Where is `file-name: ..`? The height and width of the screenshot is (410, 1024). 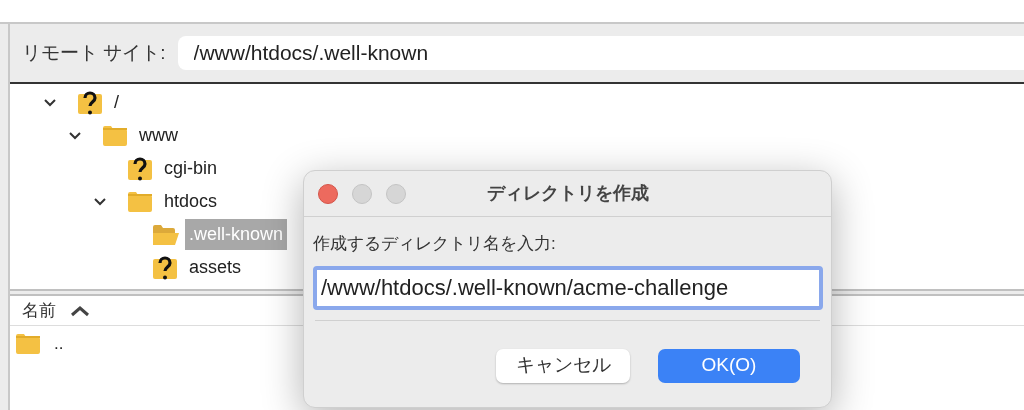
file-name: .. is located at coordinates (59, 344).